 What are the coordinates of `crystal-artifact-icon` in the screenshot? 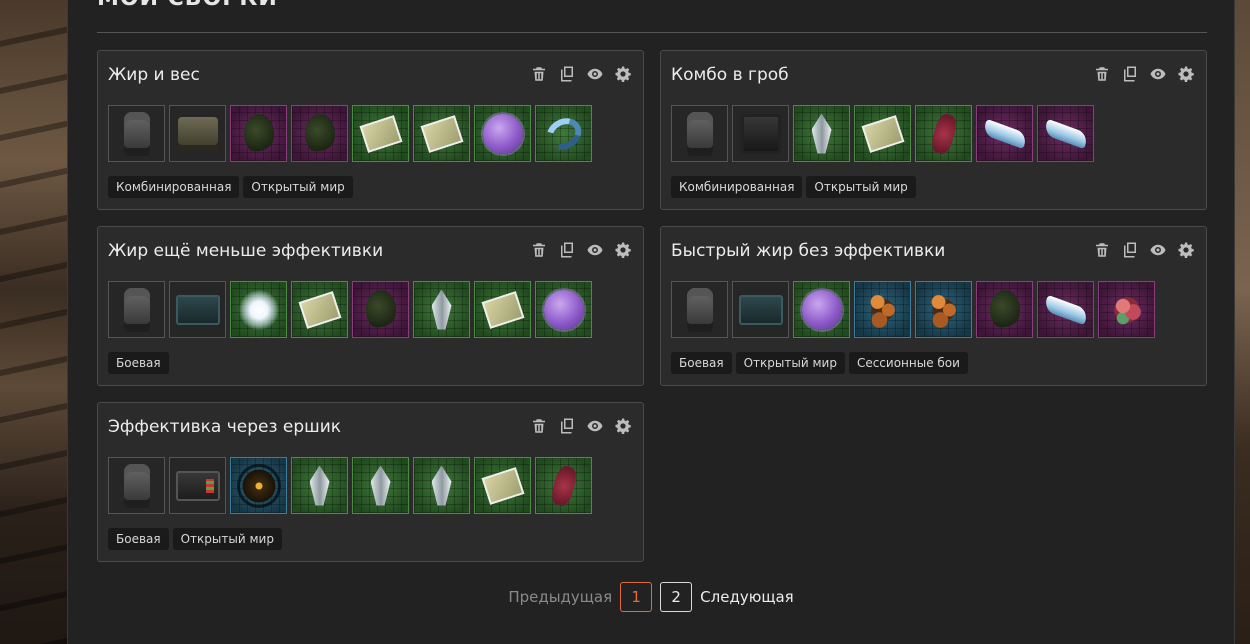 It's located at (441, 485).